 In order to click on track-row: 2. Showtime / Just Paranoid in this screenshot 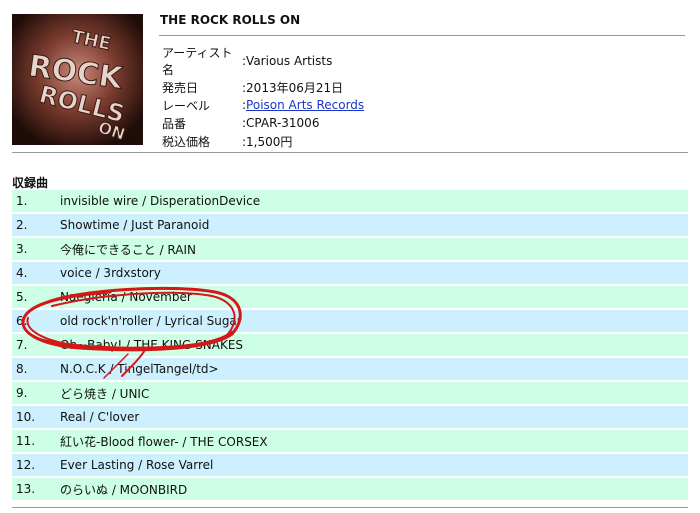, I will do `click(350, 225)`.